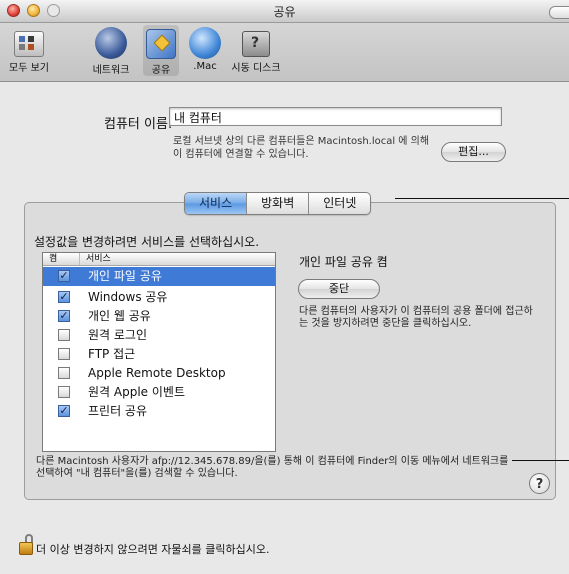 This screenshot has height=574, width=569. I want to click on network-globe-icon, so click(111, 43).